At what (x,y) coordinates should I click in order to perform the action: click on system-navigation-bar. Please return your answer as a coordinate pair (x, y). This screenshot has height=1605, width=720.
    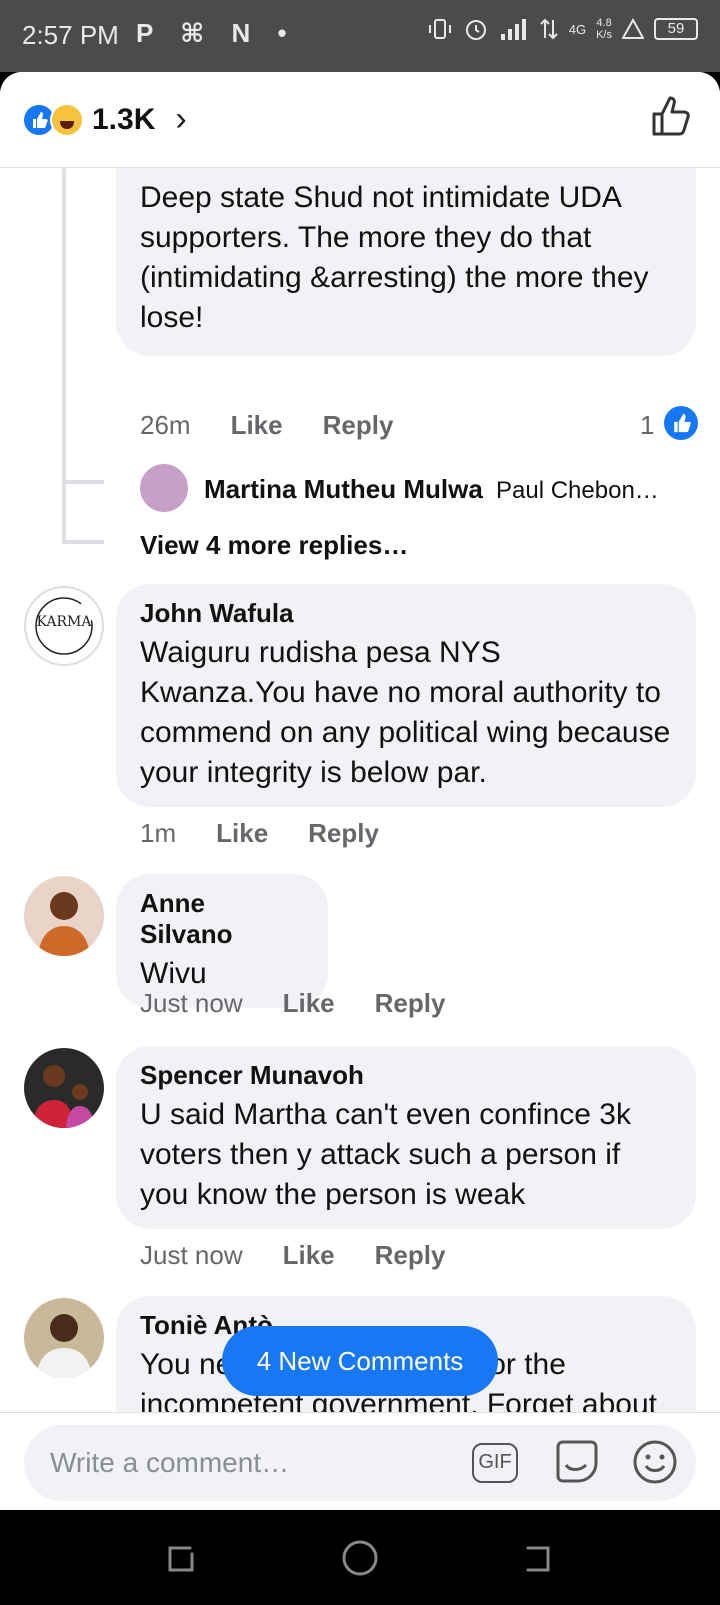
    Looking at the image, I should click on (360, 1557).